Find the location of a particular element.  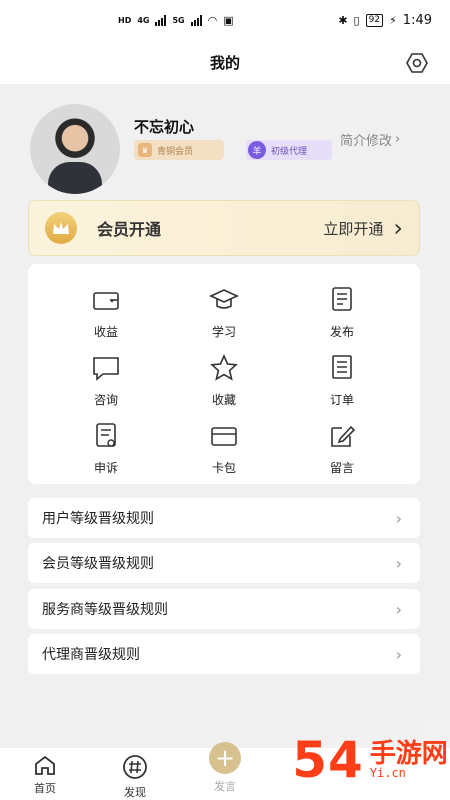

grid-item-orders: 订单 is located at coordinates (342, 385).